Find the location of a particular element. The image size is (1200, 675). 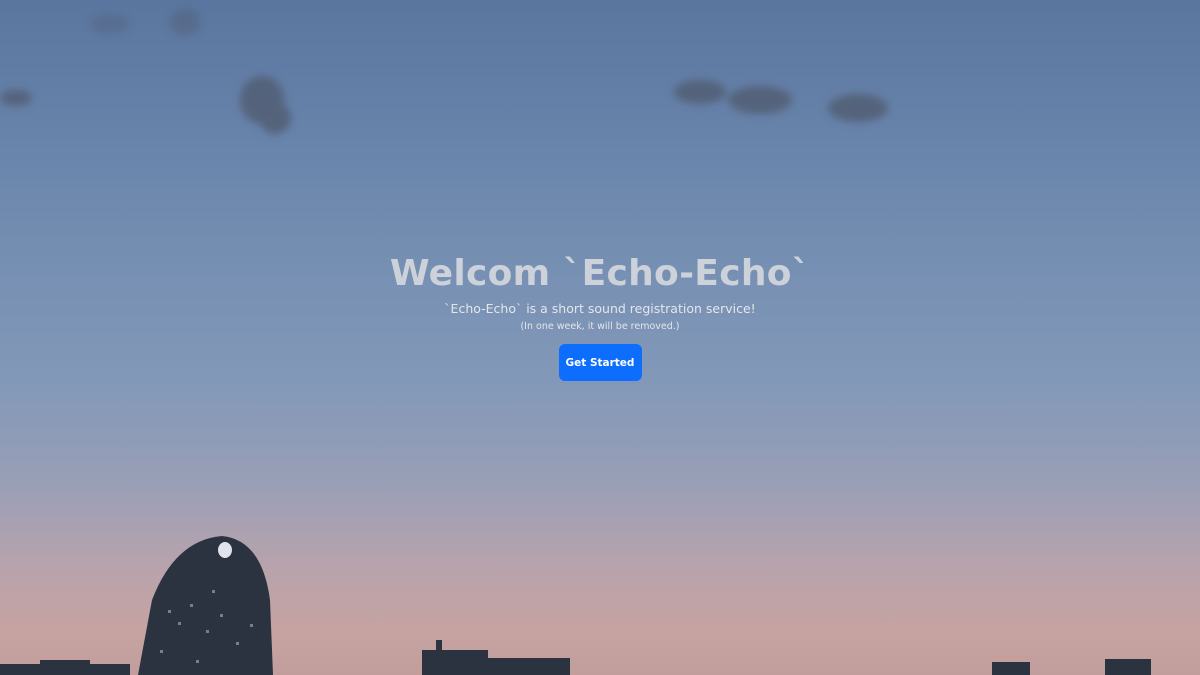

page-title: Welcom `Echo-Echo` is located at coordinates (600, 273).